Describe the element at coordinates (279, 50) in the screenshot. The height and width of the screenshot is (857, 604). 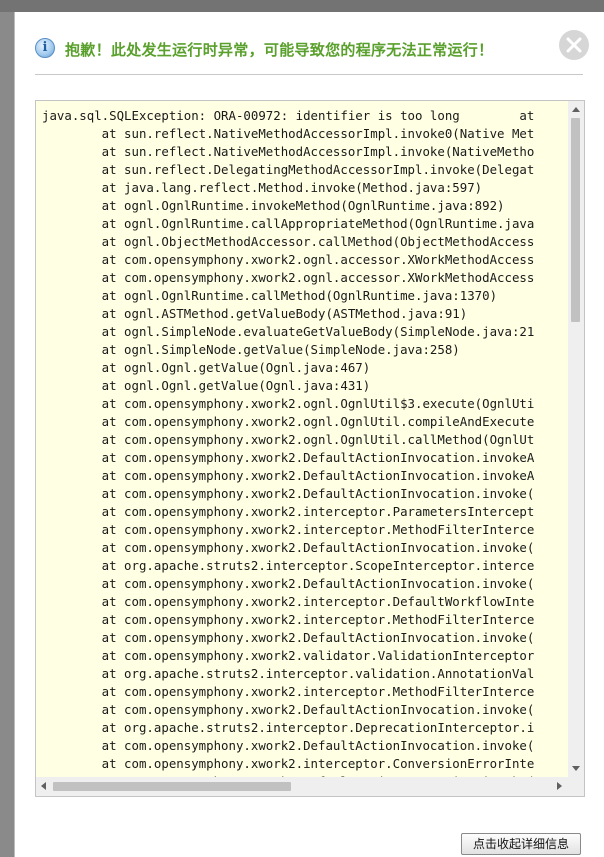
I see `dialog-title: 抱歉！此处发生运行时异常，可能导致您的程序无法正常运行！` at that location.